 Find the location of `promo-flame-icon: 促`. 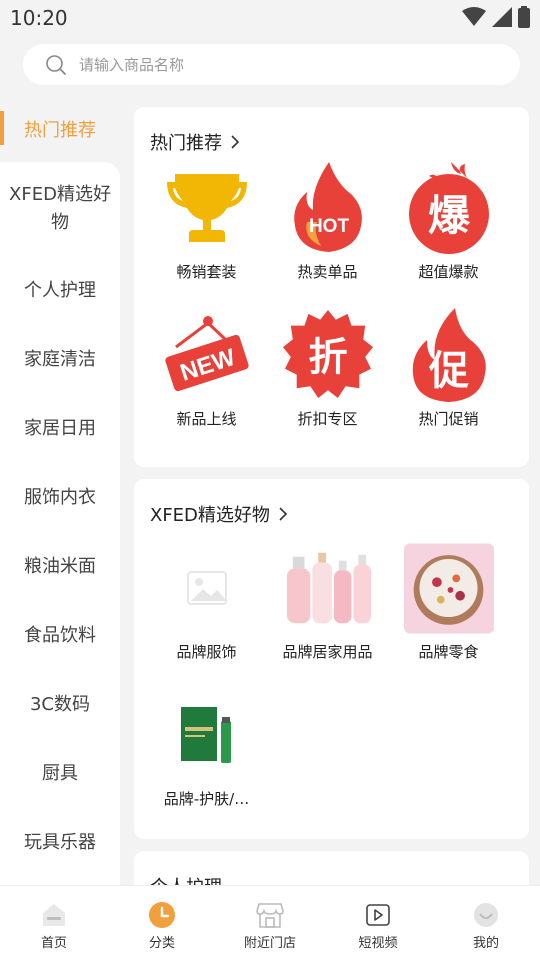

promo-flame-icon: 促 is located at coordinates (449, 355).